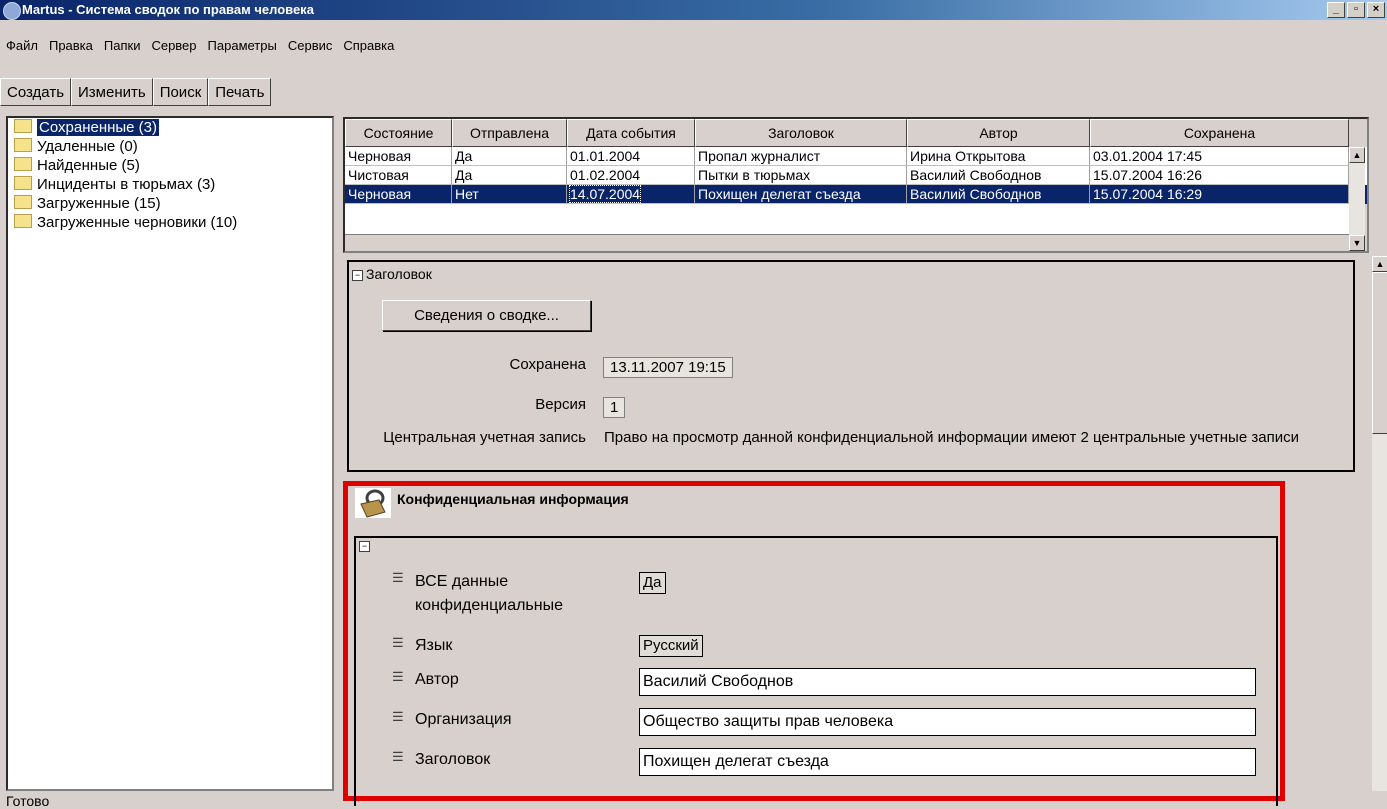 The image size is (1387, 809). I want to click on column-sent: Отправлена, so click(509, 133).